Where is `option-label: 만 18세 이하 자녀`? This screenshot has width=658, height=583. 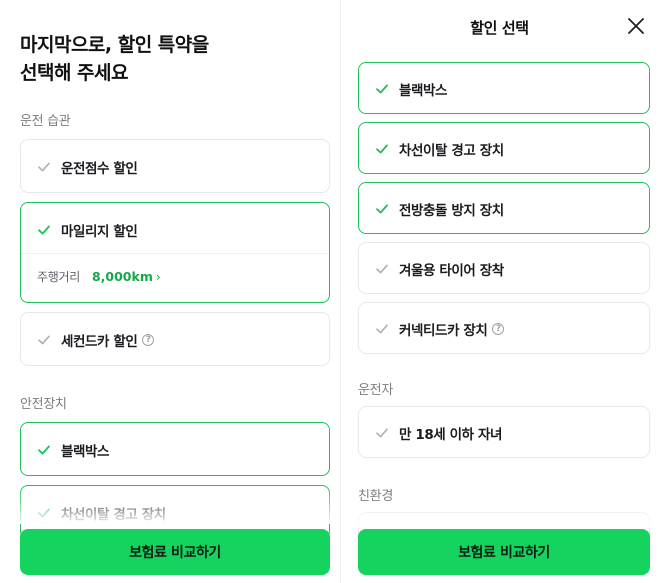
option-label: 만 18세 이하 자녀 is located at coordinates (451, 435).